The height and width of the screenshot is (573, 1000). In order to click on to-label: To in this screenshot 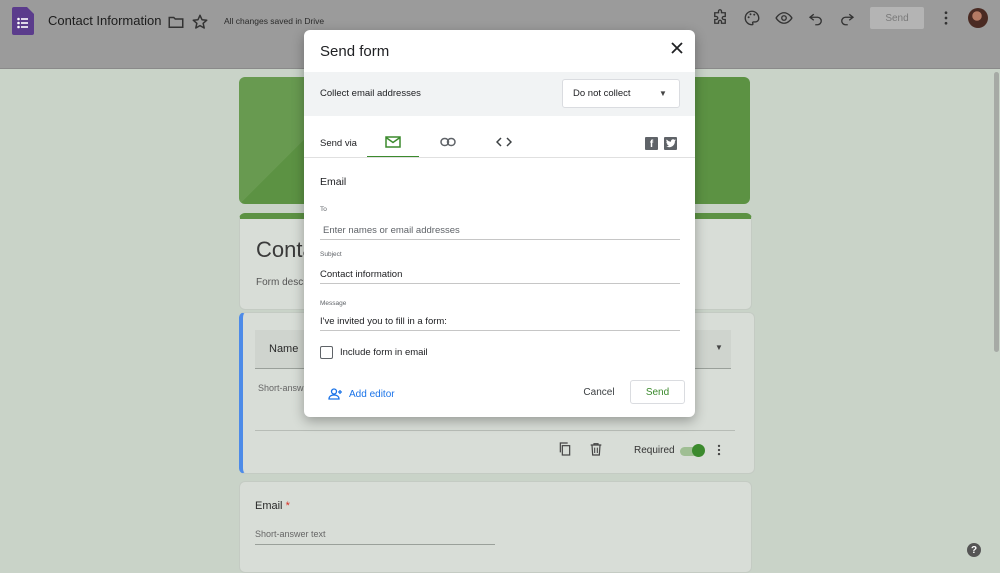, I will do `click(323, 209)`.